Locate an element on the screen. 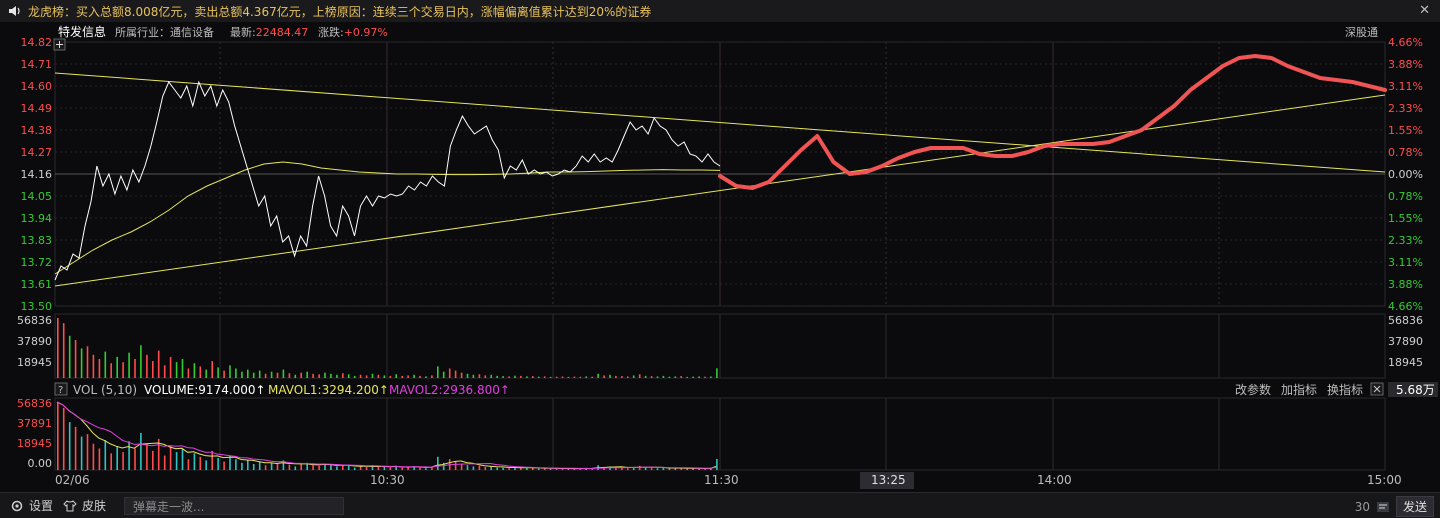  percent-tick: 3.11% is located at coordinates (1405, 262).